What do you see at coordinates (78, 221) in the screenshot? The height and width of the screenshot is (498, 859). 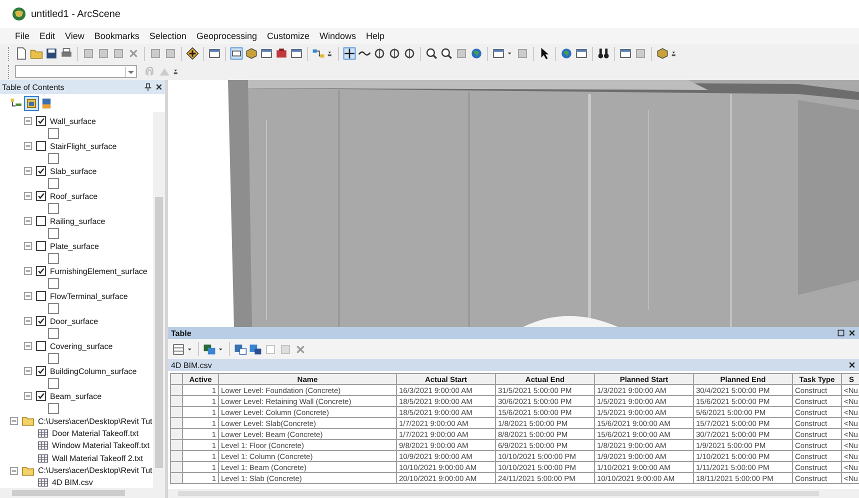 I see `layer-name: Railing_surface` at bounding box center [78, 221].